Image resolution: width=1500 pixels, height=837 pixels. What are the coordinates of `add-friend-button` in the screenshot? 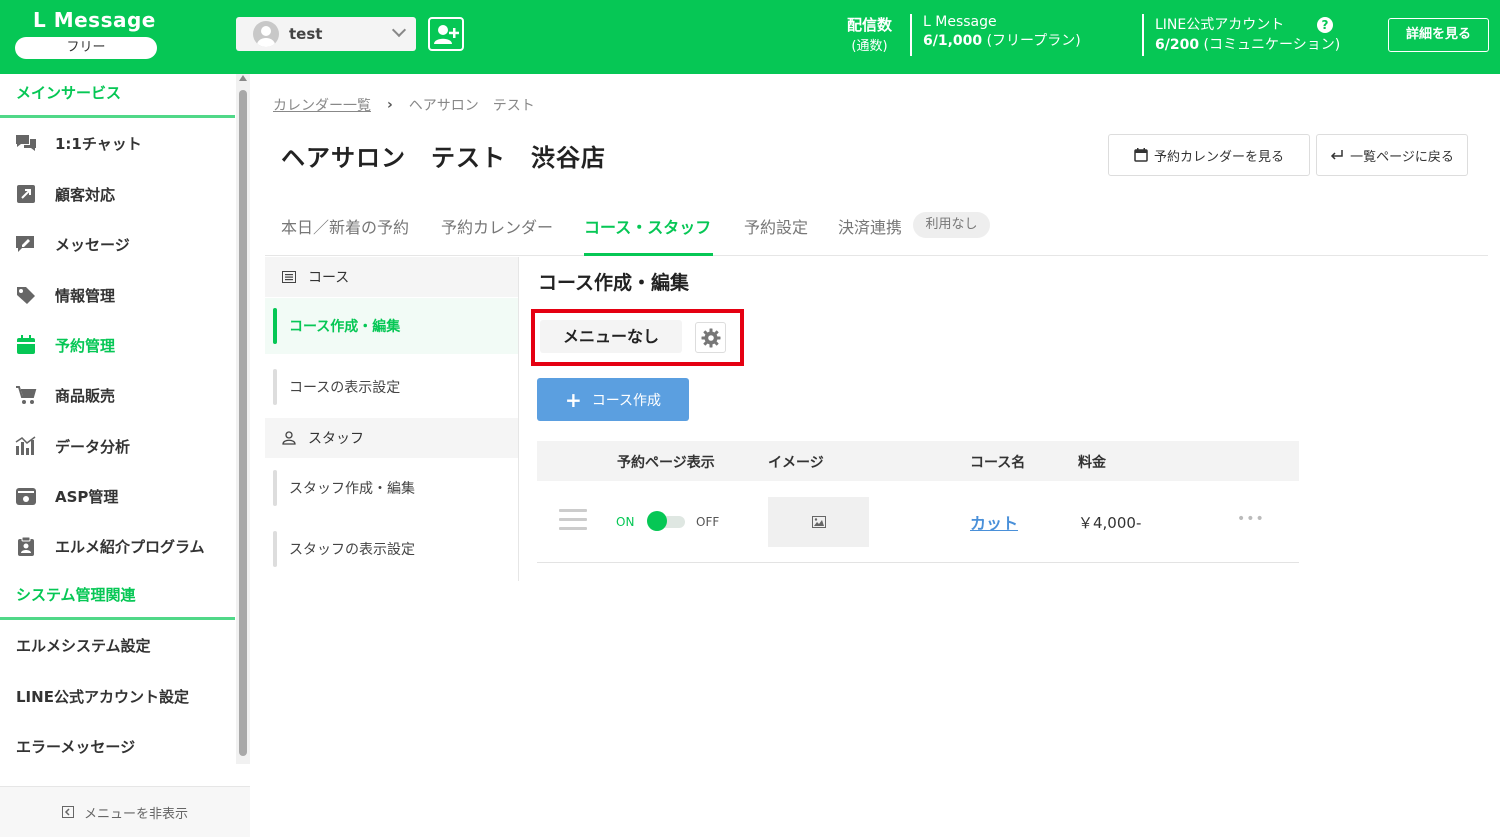 It's located at (446, 34).